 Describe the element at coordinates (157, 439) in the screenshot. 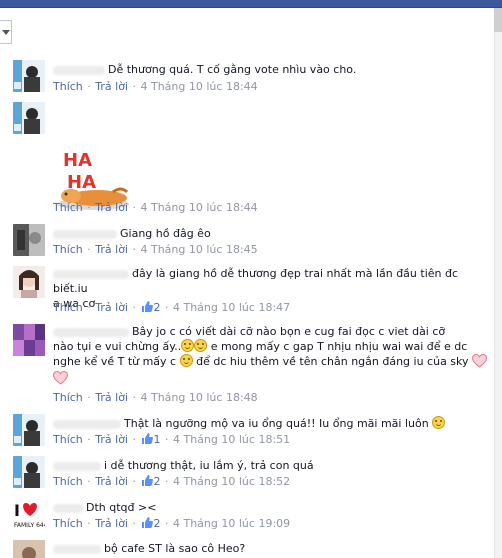

I see `like-count-number: 1` at that location.